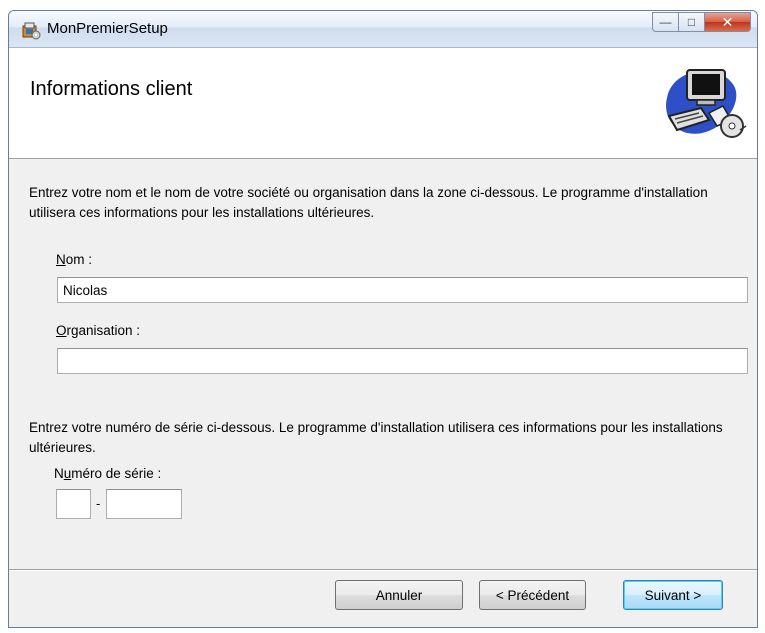  What do you see at coordinates (706, 103) in the screenshot?
I see `computer-setup-icon` at bounding box center [706, 103].